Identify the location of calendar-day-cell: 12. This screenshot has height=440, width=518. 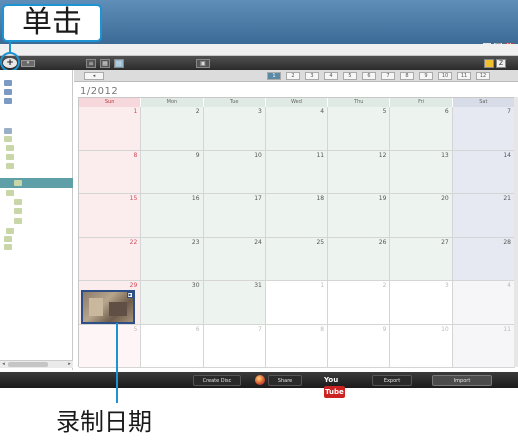
(359, 172).